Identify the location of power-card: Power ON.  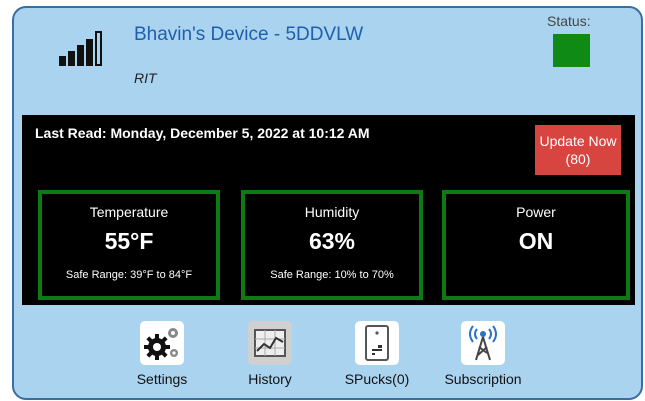
(536, 245).